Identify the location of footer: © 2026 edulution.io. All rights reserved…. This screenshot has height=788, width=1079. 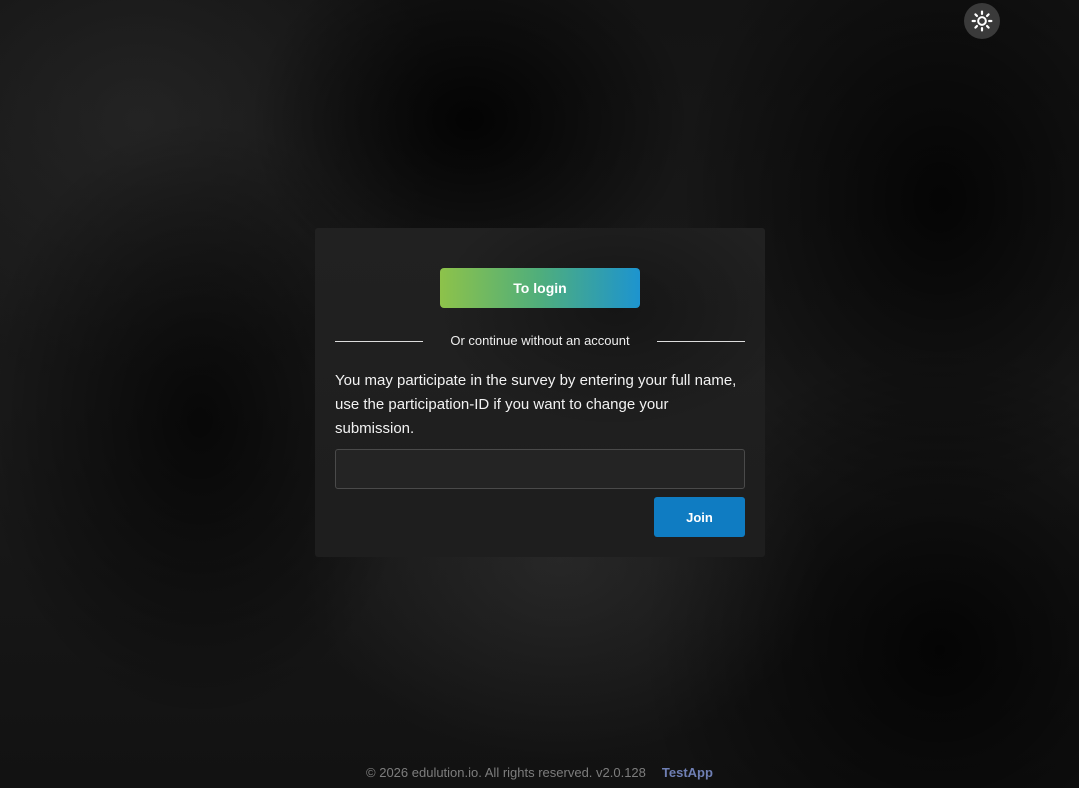
(539, 772).